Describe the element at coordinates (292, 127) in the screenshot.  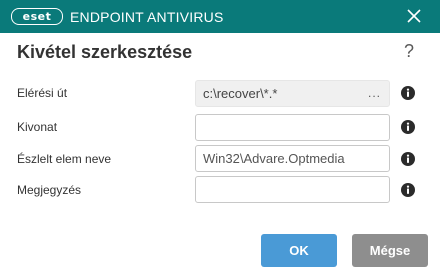
I see `hash-field` at that location.